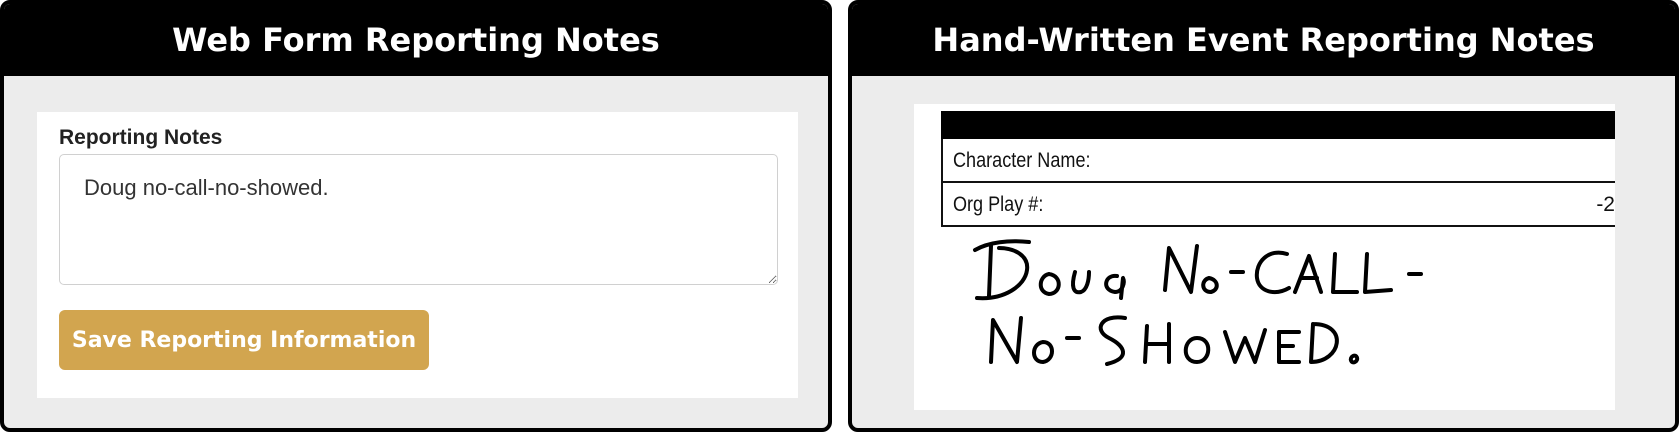 This screenshot has height=436, width=1679. What do you see at coordinates (244, 340) in the screenshot?
I see `save-reporting-button: Save Reporting Information` at bounding box center [244, 340].